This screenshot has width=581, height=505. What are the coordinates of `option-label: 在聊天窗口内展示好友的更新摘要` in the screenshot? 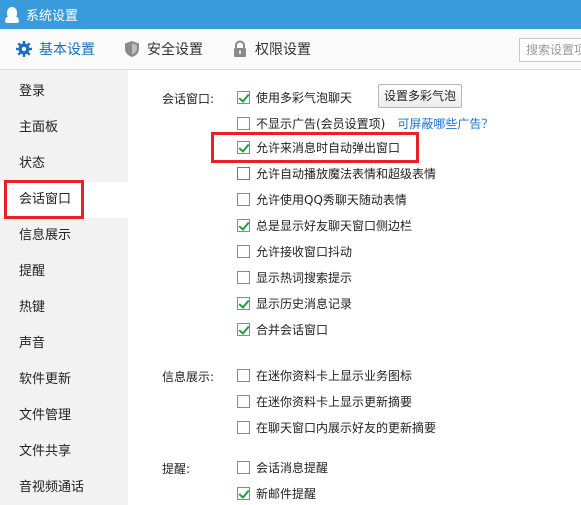 It's located at (346, 427).